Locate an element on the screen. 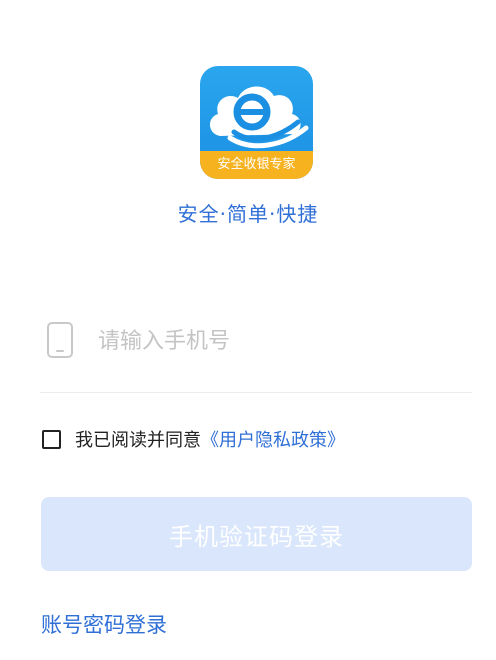  password-login-link: 账号密码登录 is located at coordinates (104, 624).